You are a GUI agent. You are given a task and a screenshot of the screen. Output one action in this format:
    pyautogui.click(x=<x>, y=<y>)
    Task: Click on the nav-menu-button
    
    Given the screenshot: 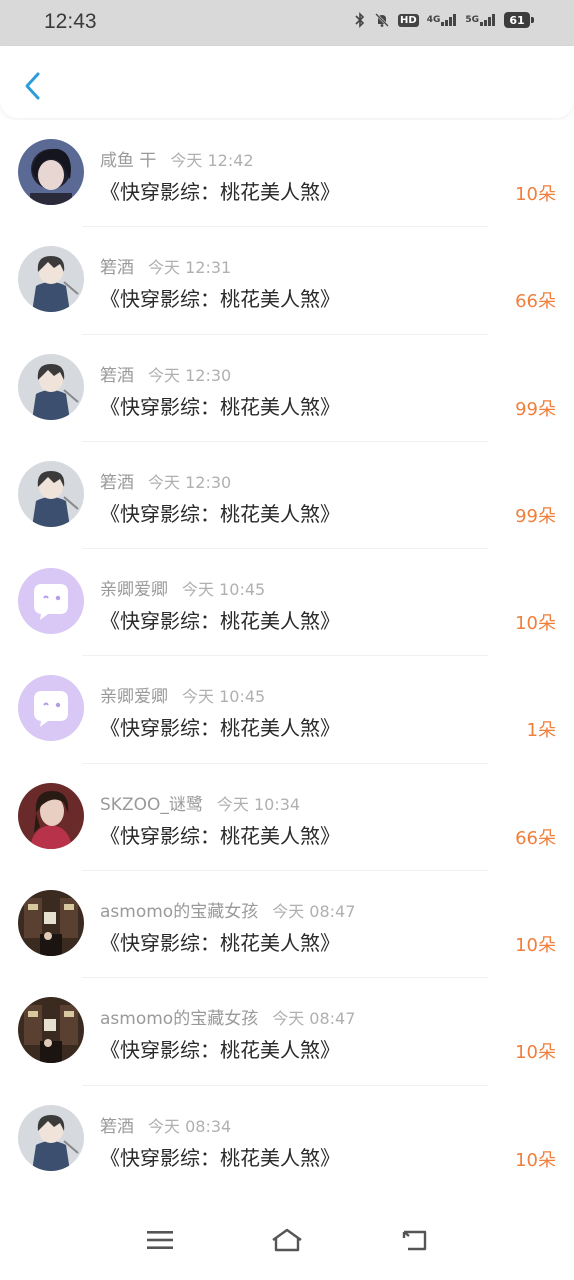 What is the action you would take?
    pyautogui.click(x=160, y=1240)
    